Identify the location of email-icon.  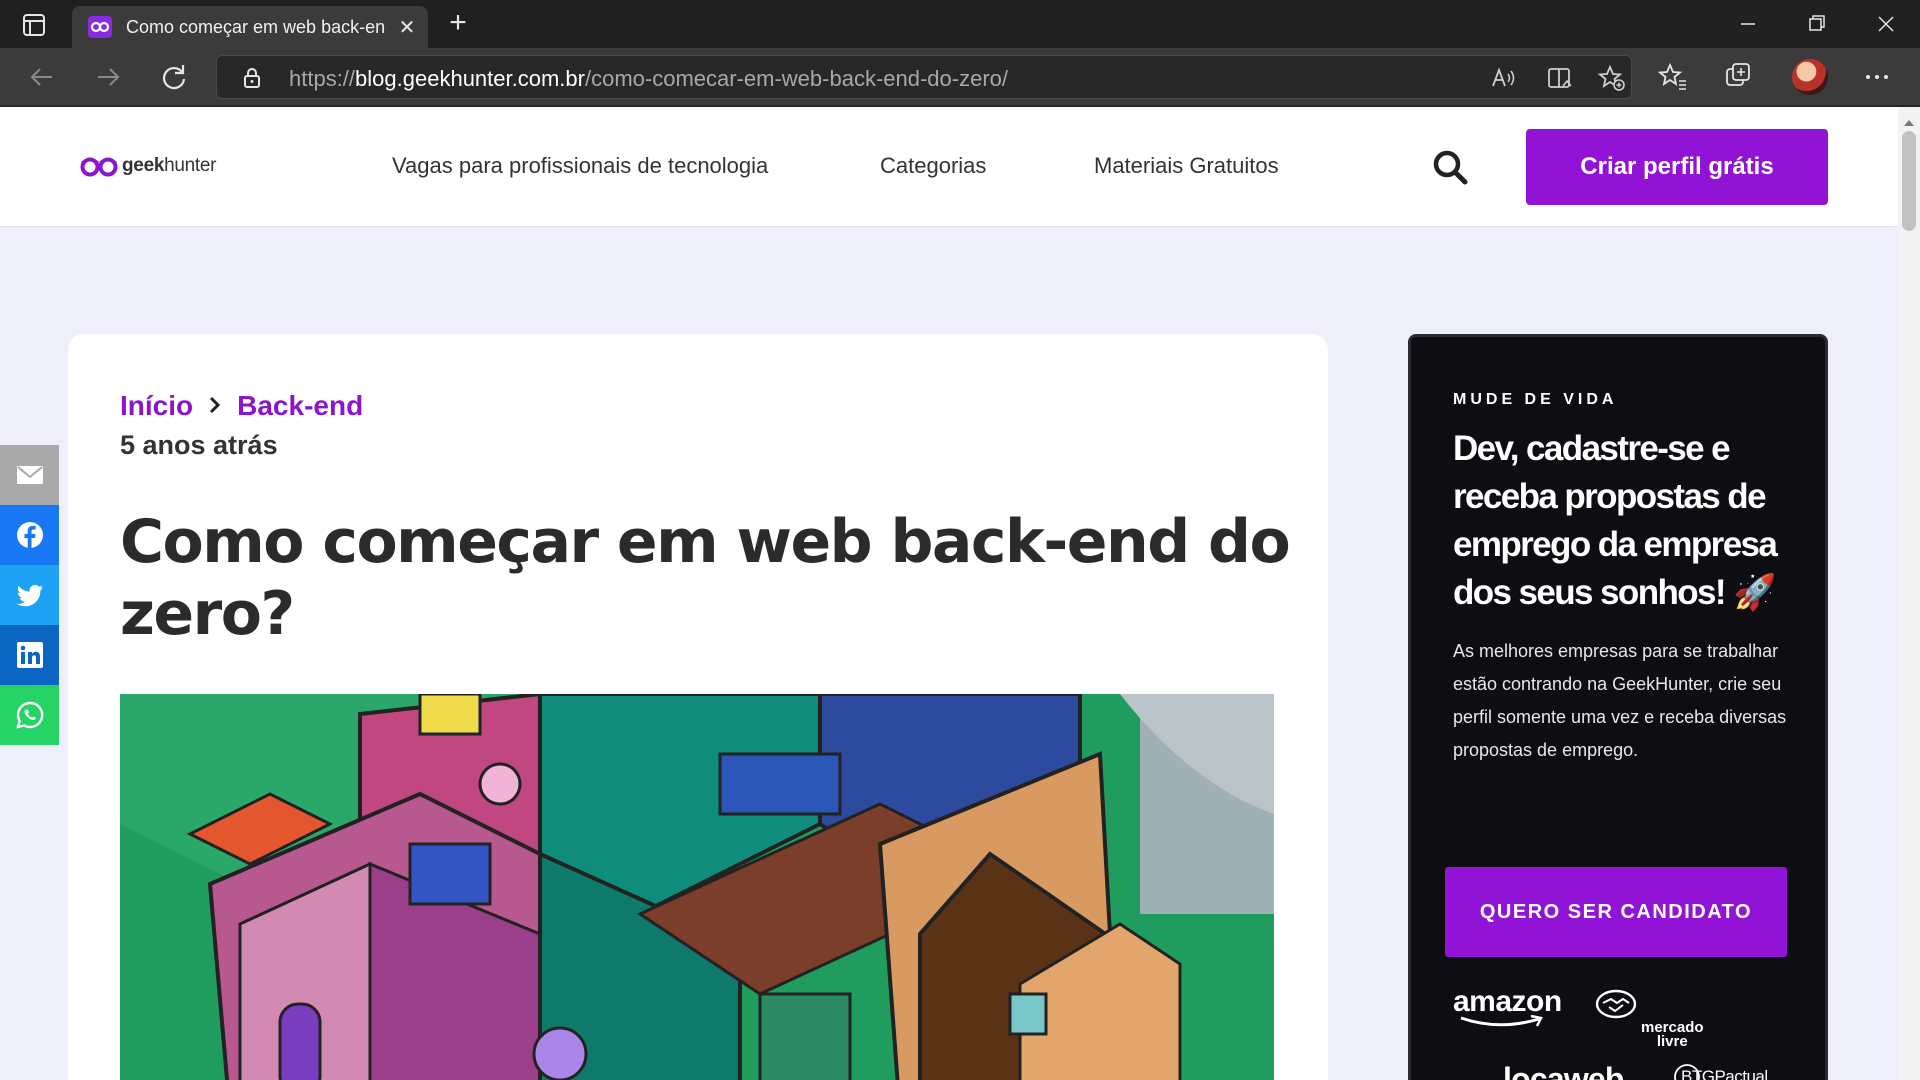
(30, 475).